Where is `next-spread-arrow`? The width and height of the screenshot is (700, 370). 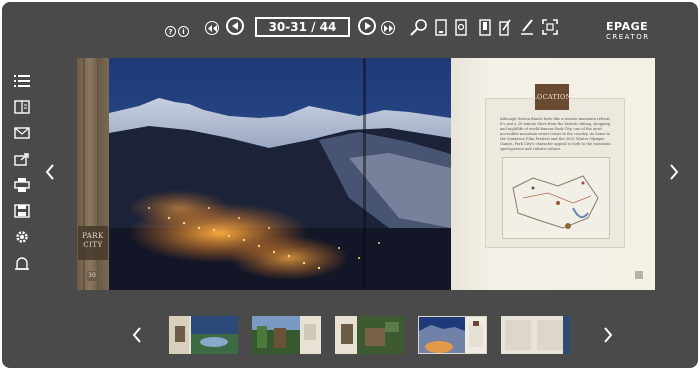
next-spread-arrow is located at coordinates (674, 172).